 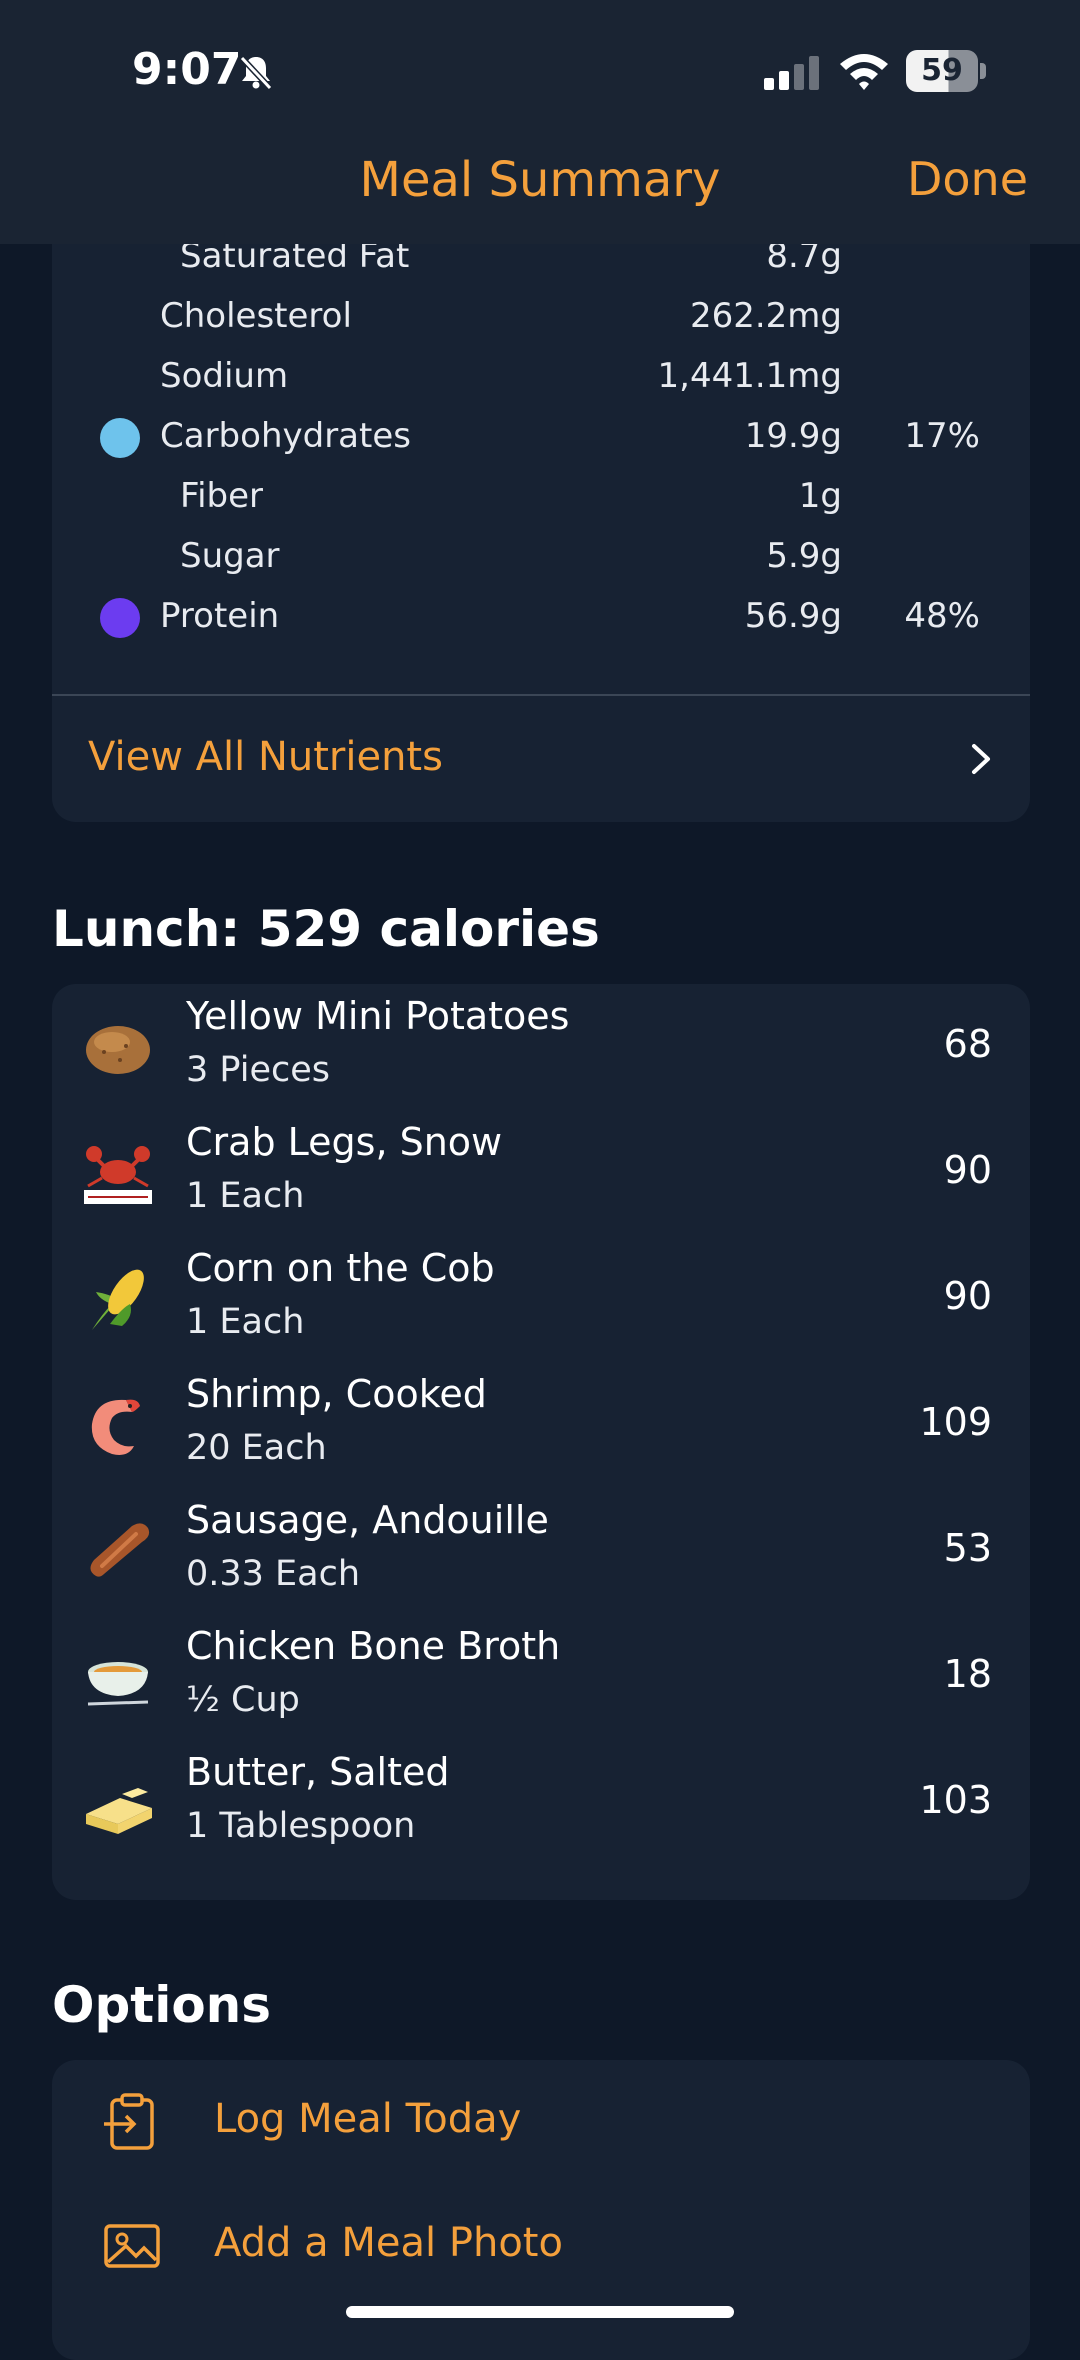 I want to click on food-item-row: Sausage, Andouille 0.33 Each 53, so click(x=541, y=1551).